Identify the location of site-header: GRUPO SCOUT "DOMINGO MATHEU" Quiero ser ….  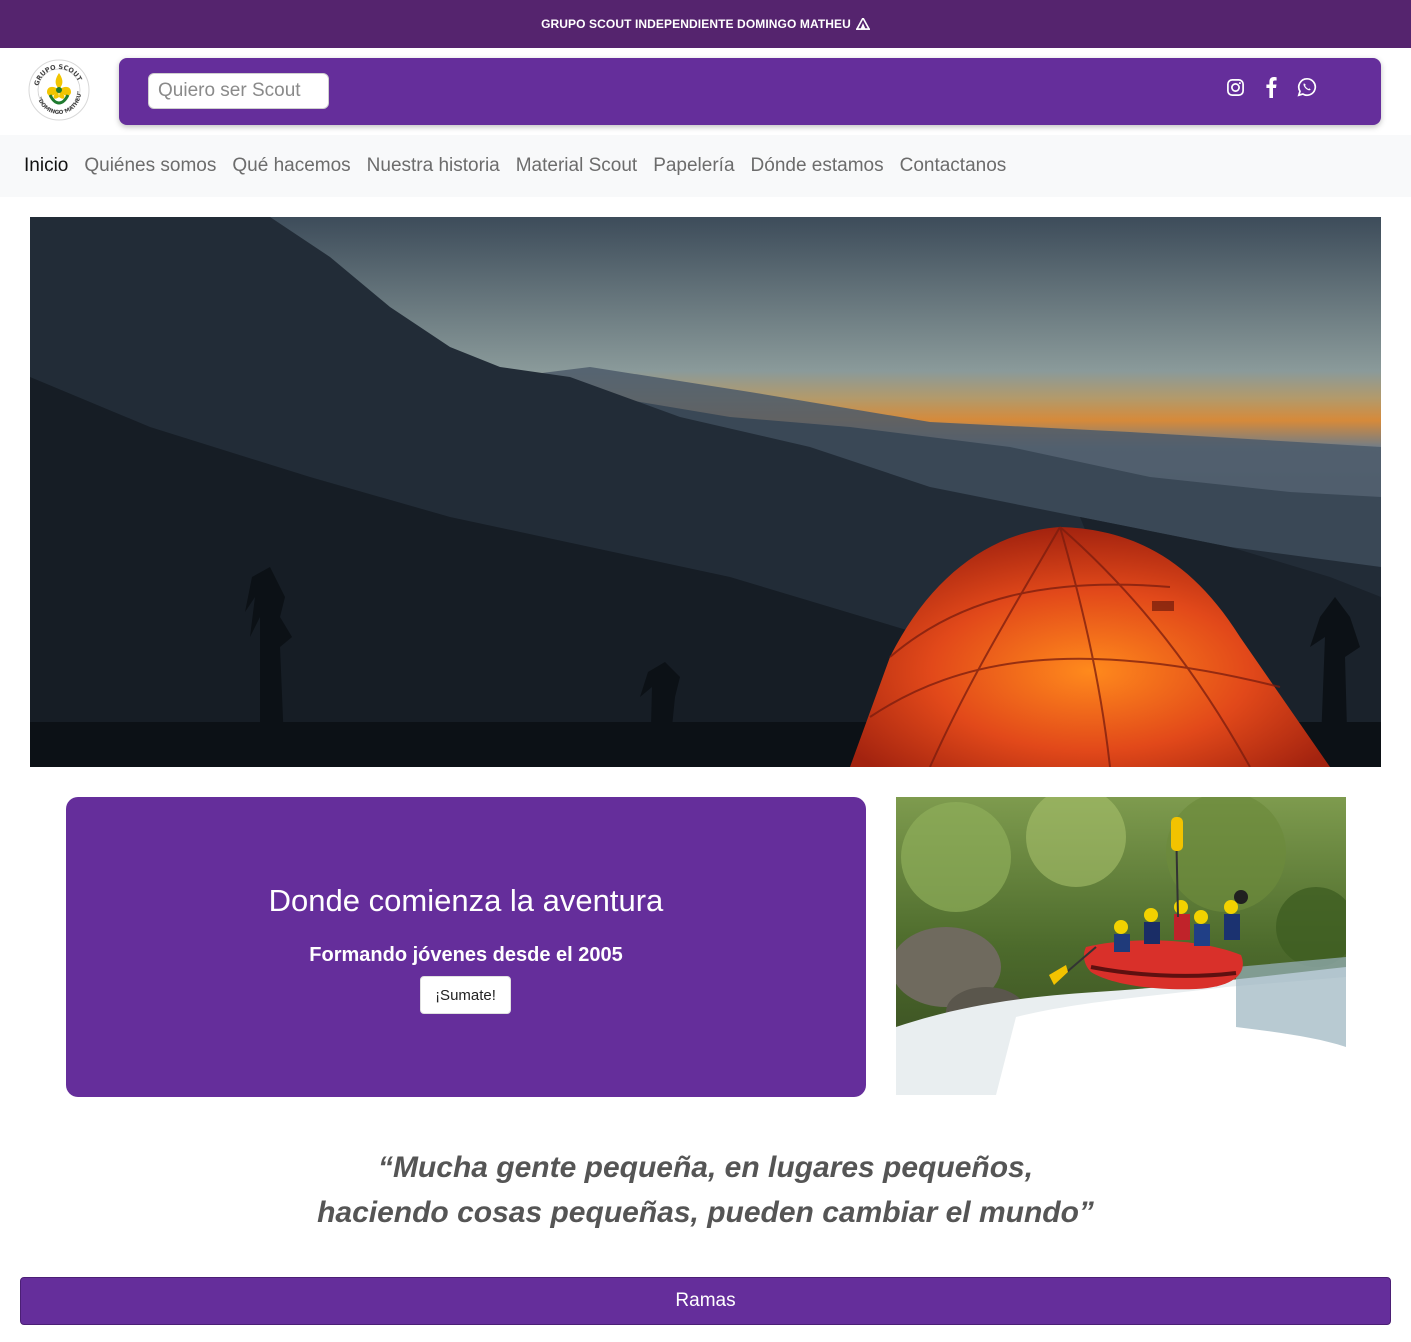
(705, 91).